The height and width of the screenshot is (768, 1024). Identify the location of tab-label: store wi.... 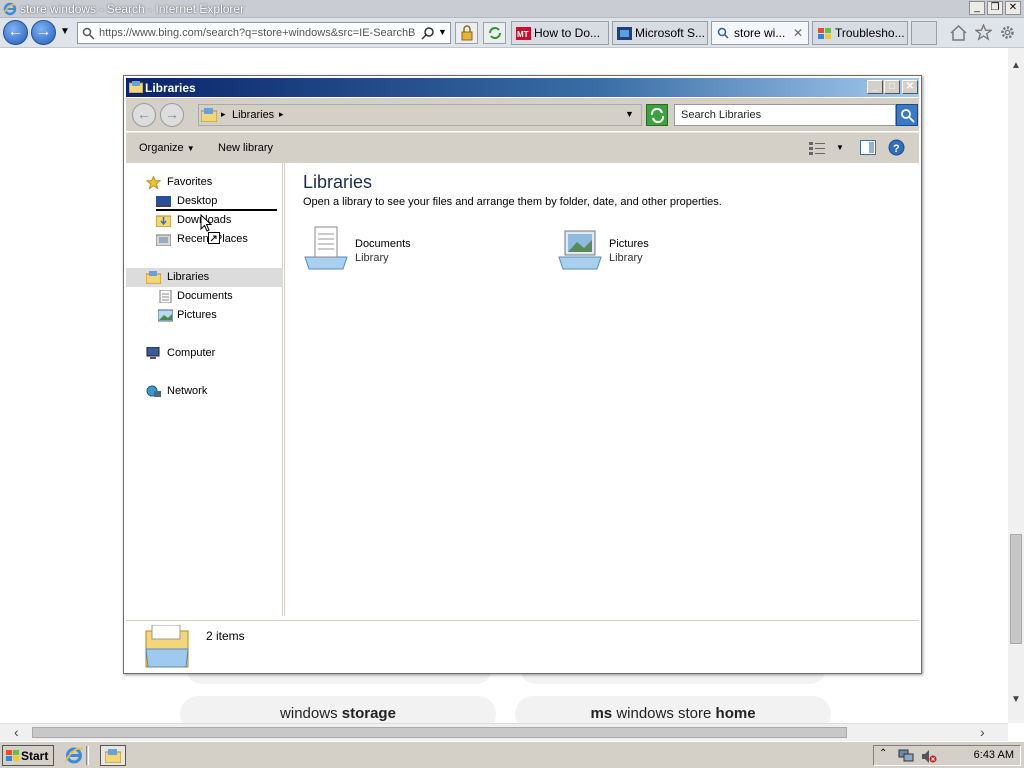
(760, 33).